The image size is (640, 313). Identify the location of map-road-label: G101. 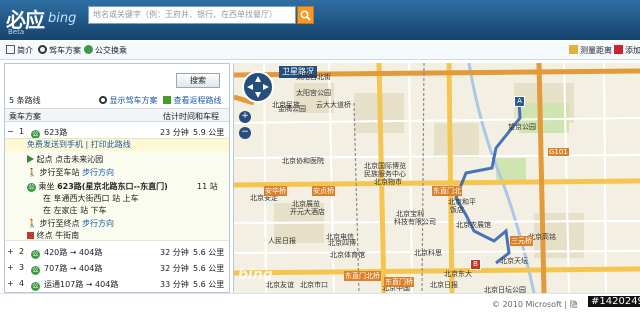
(558, 152).